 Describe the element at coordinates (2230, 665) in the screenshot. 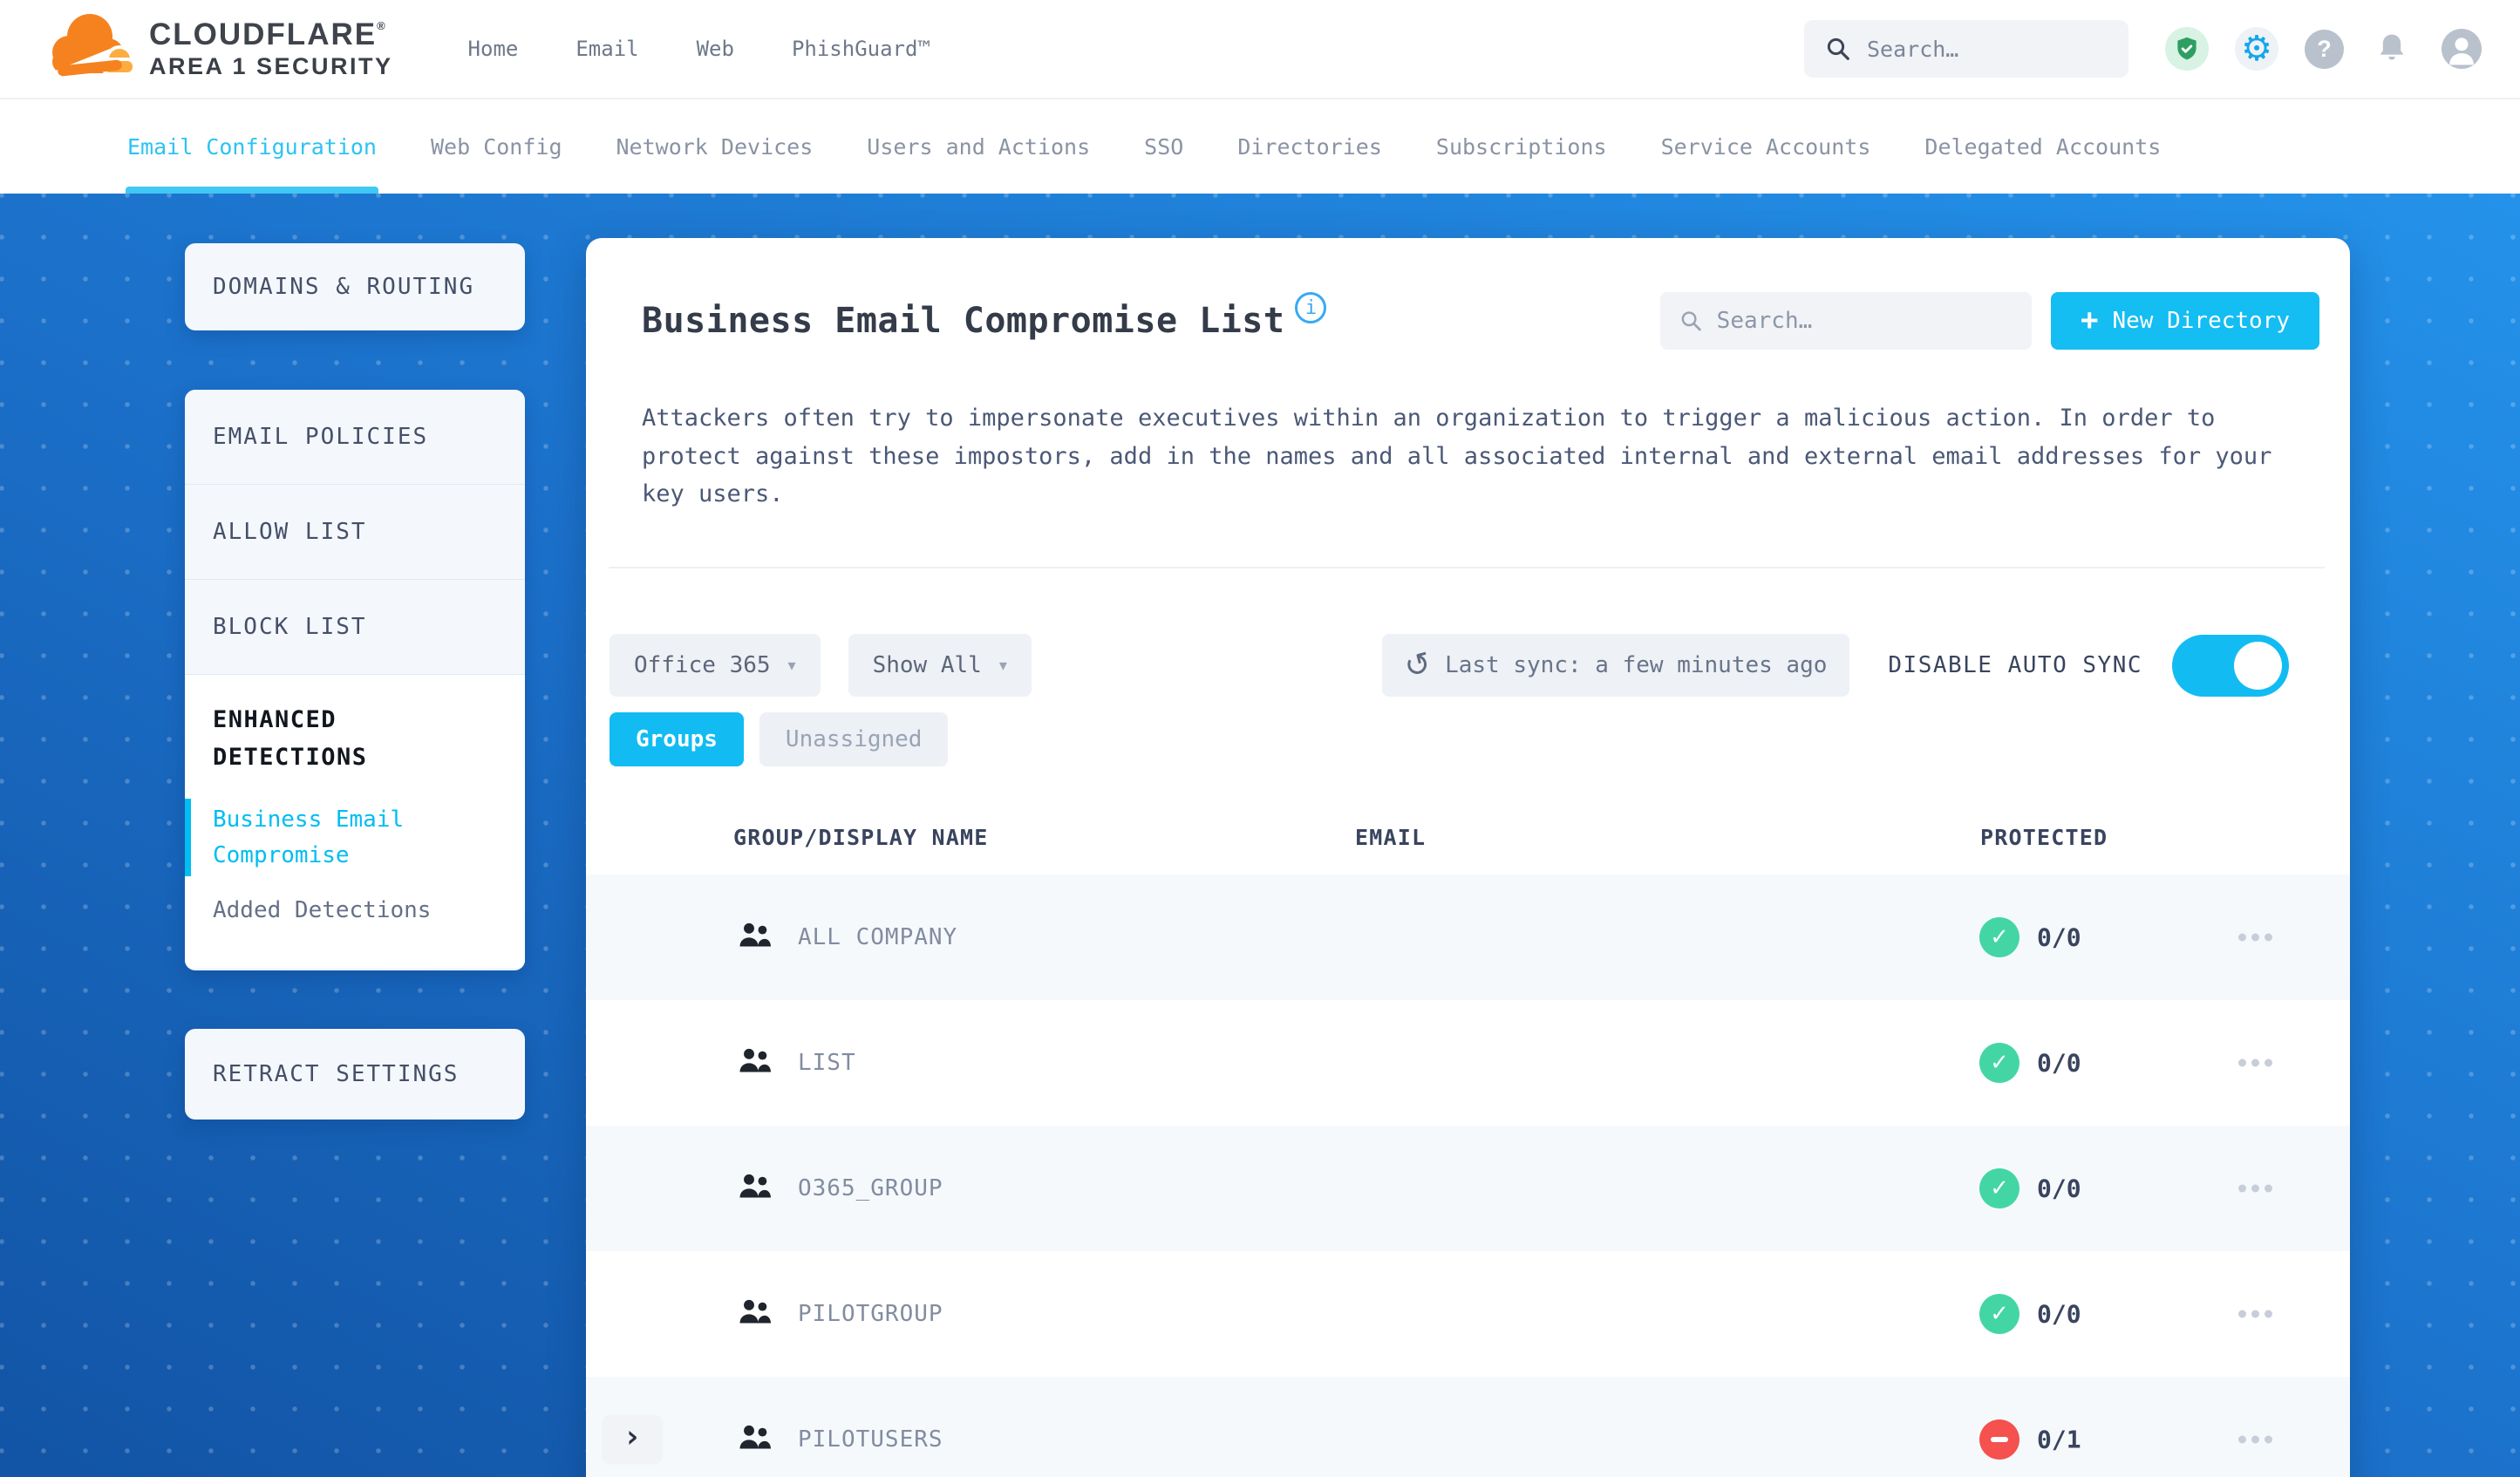

I see `auto-sync-toggle` at that location.